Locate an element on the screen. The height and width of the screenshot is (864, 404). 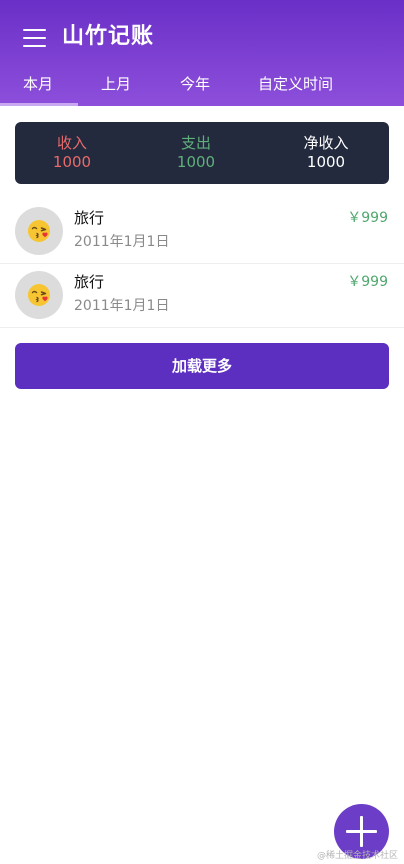
tab-this-month: 本月 is located at coordinates (38, 84).